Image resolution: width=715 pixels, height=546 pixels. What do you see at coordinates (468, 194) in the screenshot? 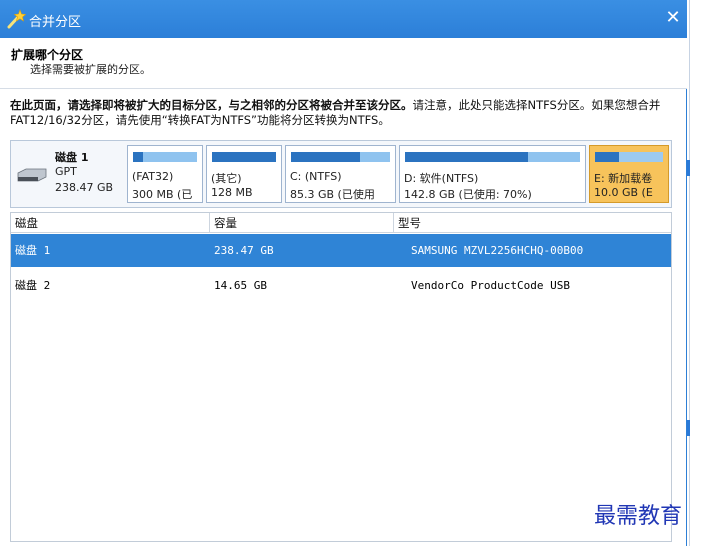
I see `partition-detail: 142.8 GB (已使用: 70%)` at bounding box center [468, 194].